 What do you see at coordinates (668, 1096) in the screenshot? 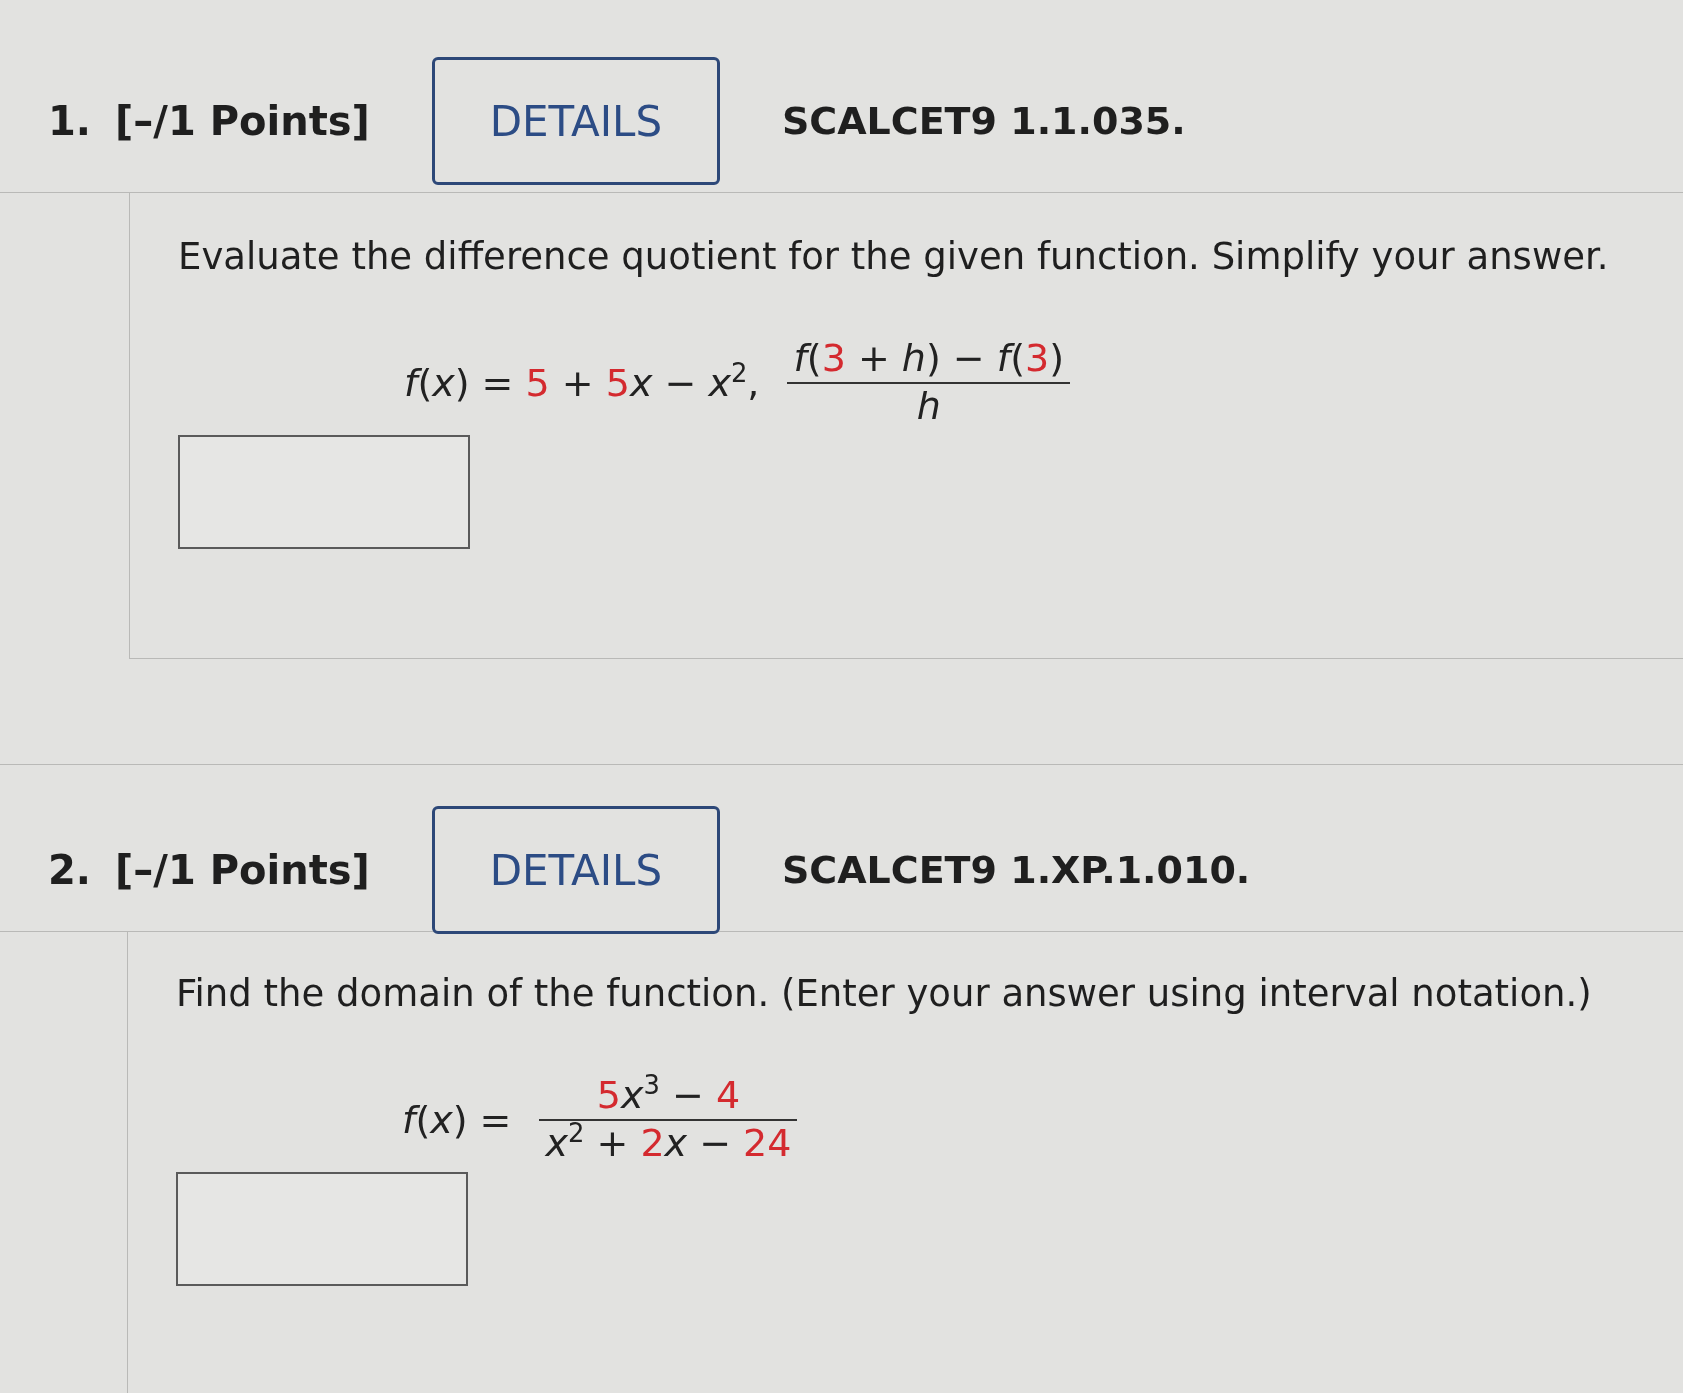
I see `fraction-numerator: 5x$^{3}$ − 4` at bounding box center [668, 1096].